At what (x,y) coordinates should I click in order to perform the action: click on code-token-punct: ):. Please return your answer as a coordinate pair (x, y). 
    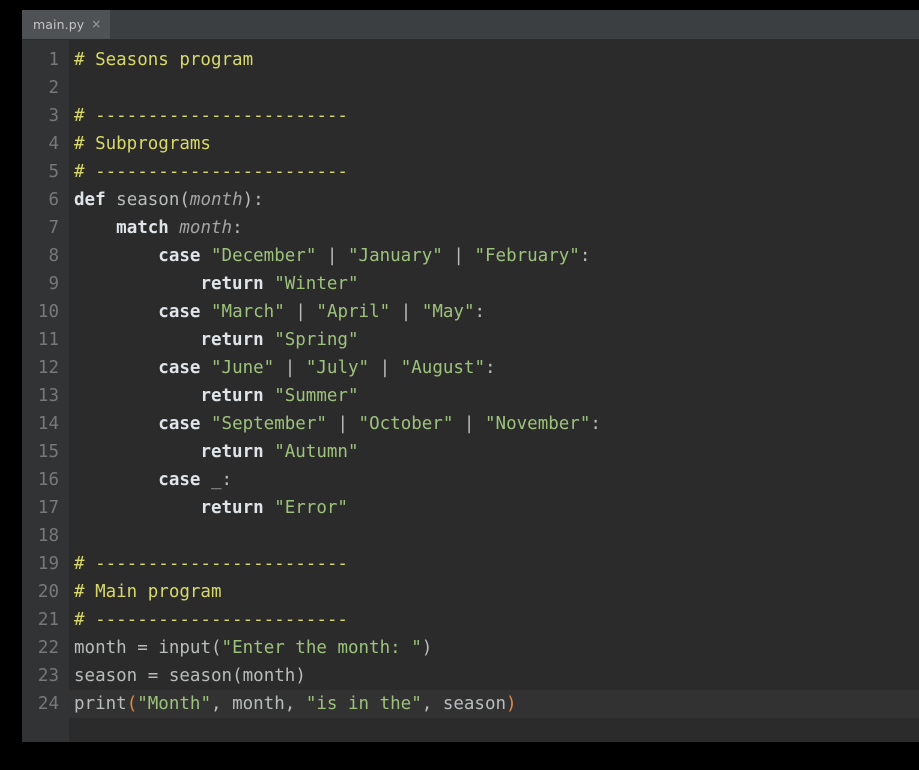
    Looking at the image, I should click on (253, 200).